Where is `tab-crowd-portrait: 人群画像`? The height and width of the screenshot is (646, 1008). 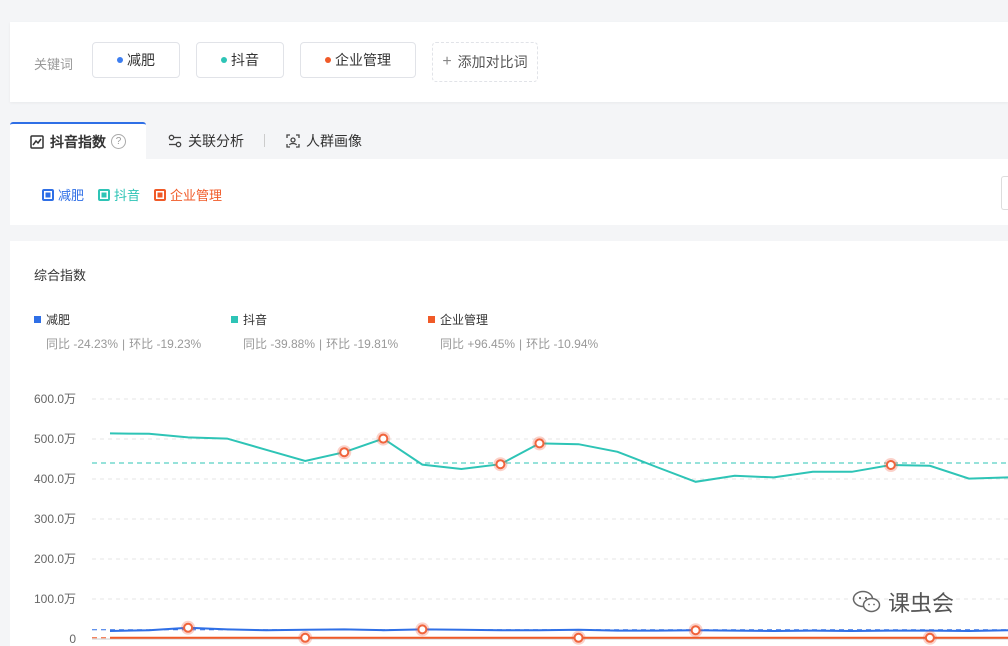
tab-crowd-portrait: 人群画像 is located at coordinates (324, 140).